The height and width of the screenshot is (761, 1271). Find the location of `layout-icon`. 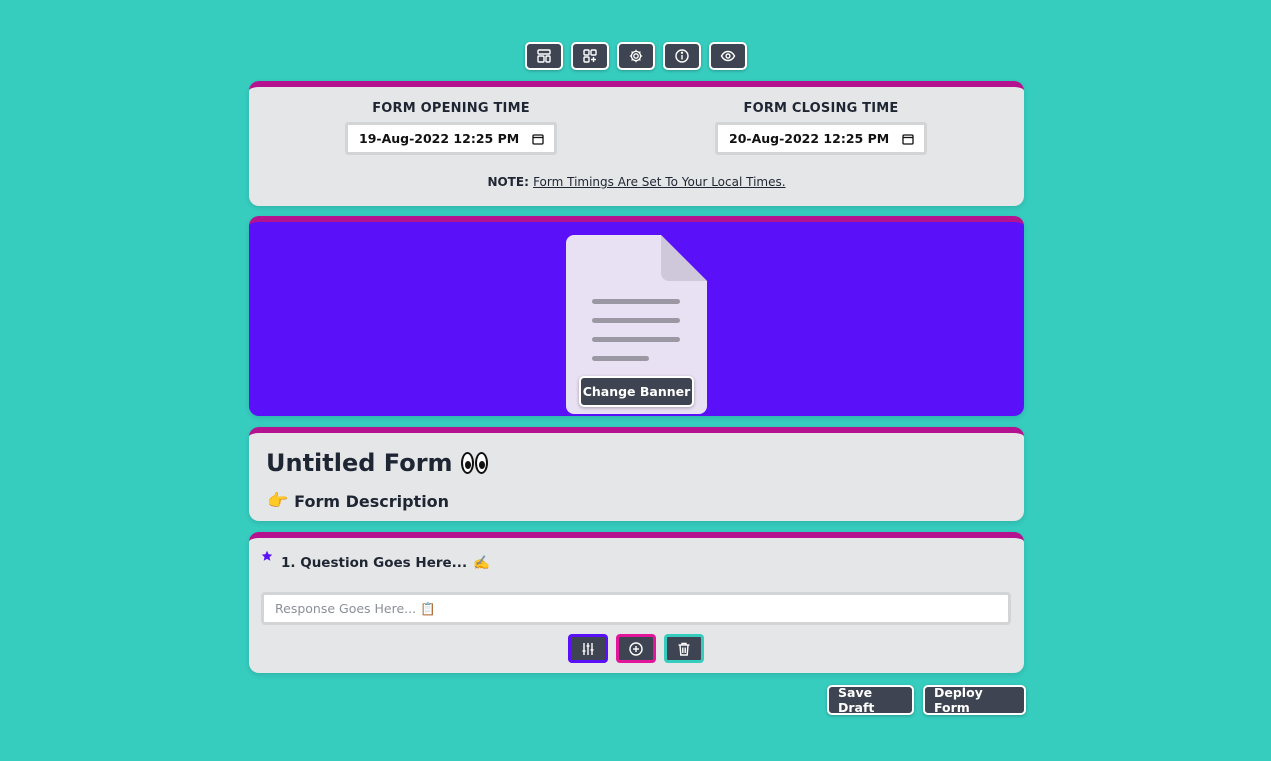

layout-icon is located at coordinates (543, 56).